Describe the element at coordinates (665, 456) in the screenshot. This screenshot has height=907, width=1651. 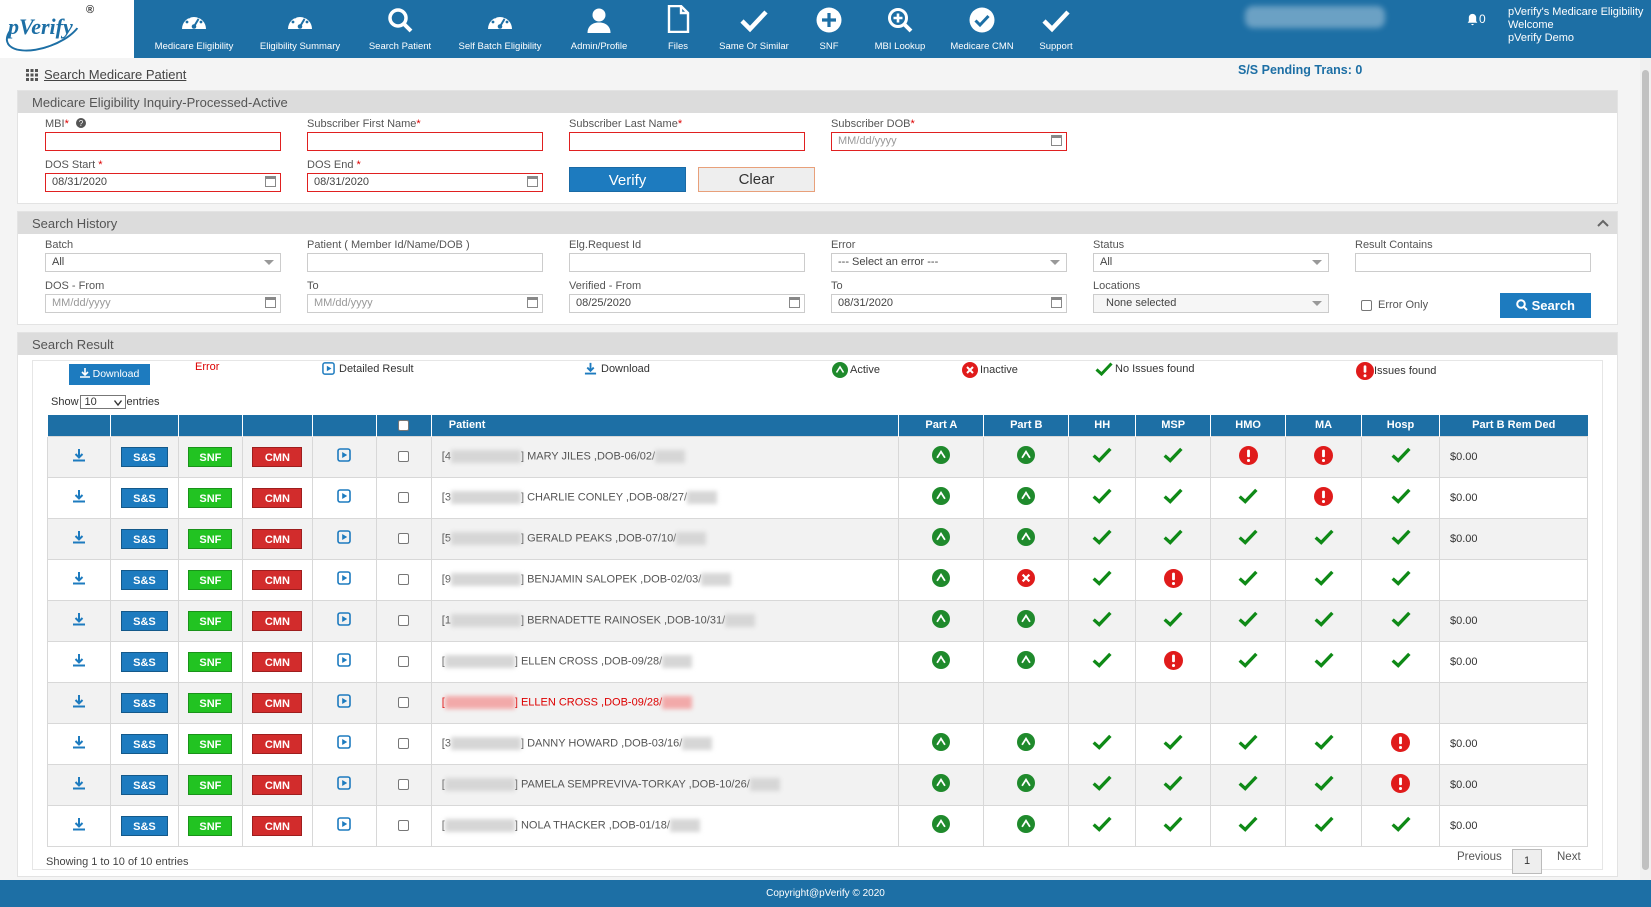
I see `cell-patient: [4] MARY JILES ,DOB-06/02/` at that location.